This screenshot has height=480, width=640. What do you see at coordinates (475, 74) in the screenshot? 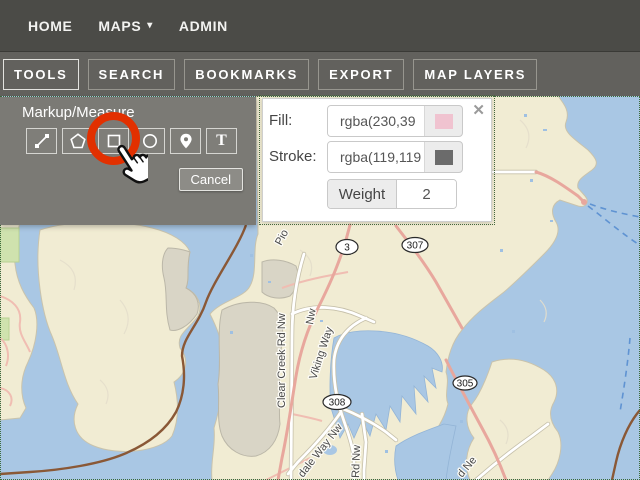
I see `ribbon-button-map-layers: MAP LAYERS` at bounding box center [475, 74].